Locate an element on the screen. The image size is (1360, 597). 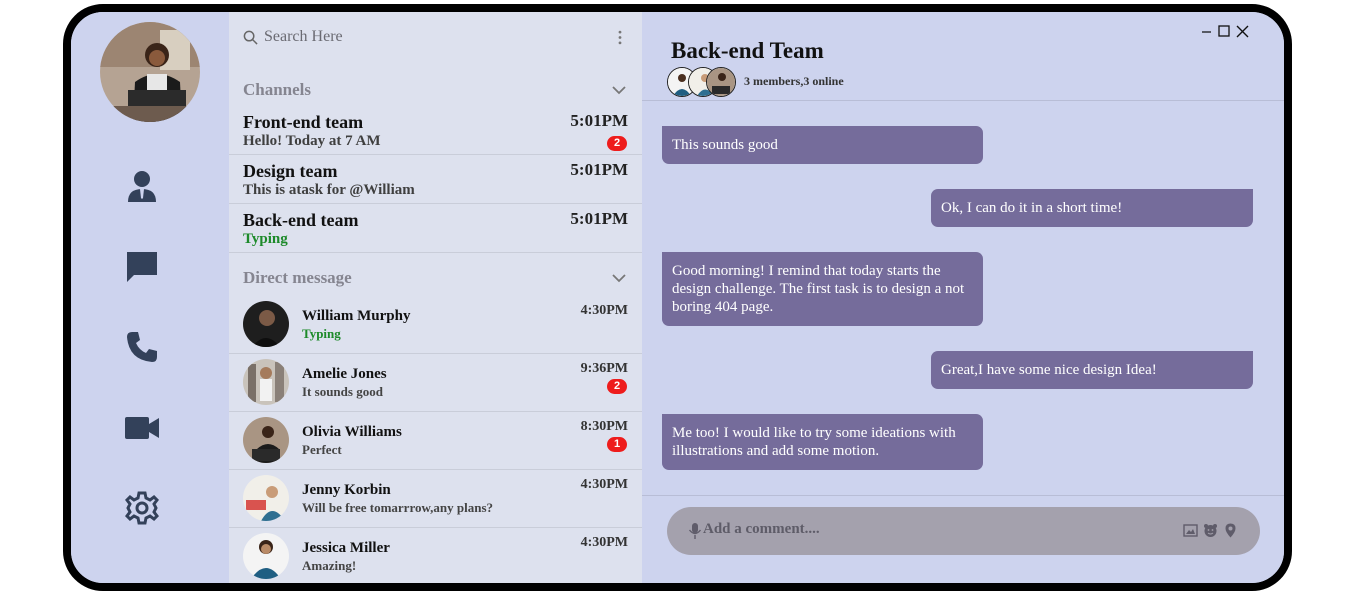
contact-name: Jessica Miller is located at coordinates (346, 548).